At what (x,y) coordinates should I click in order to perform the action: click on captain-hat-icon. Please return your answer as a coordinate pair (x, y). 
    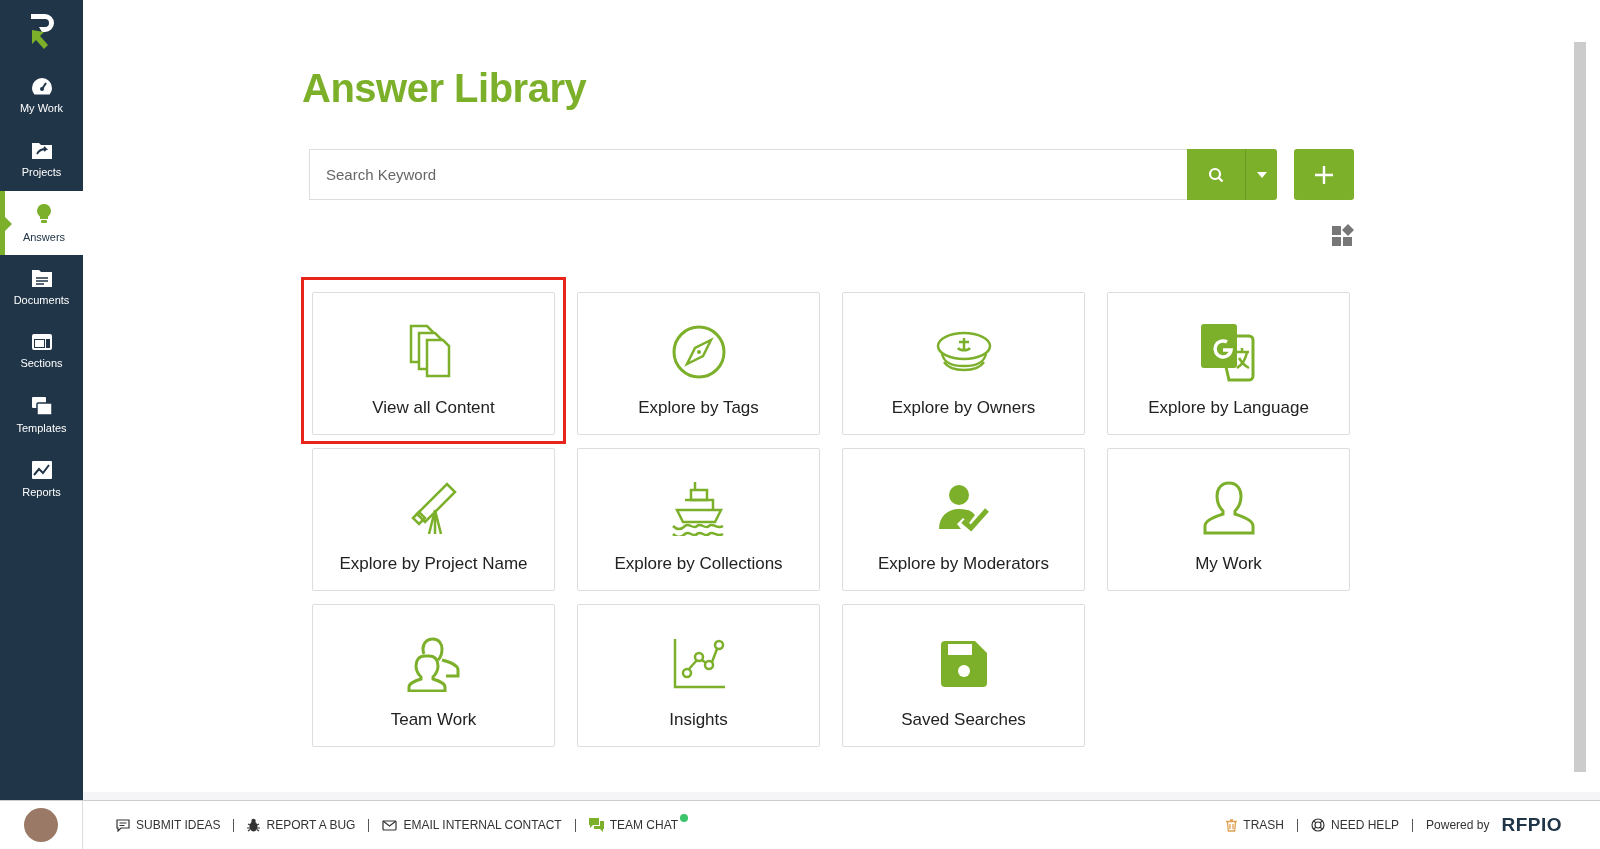
    Looking at the image, I should click on (963, 352).